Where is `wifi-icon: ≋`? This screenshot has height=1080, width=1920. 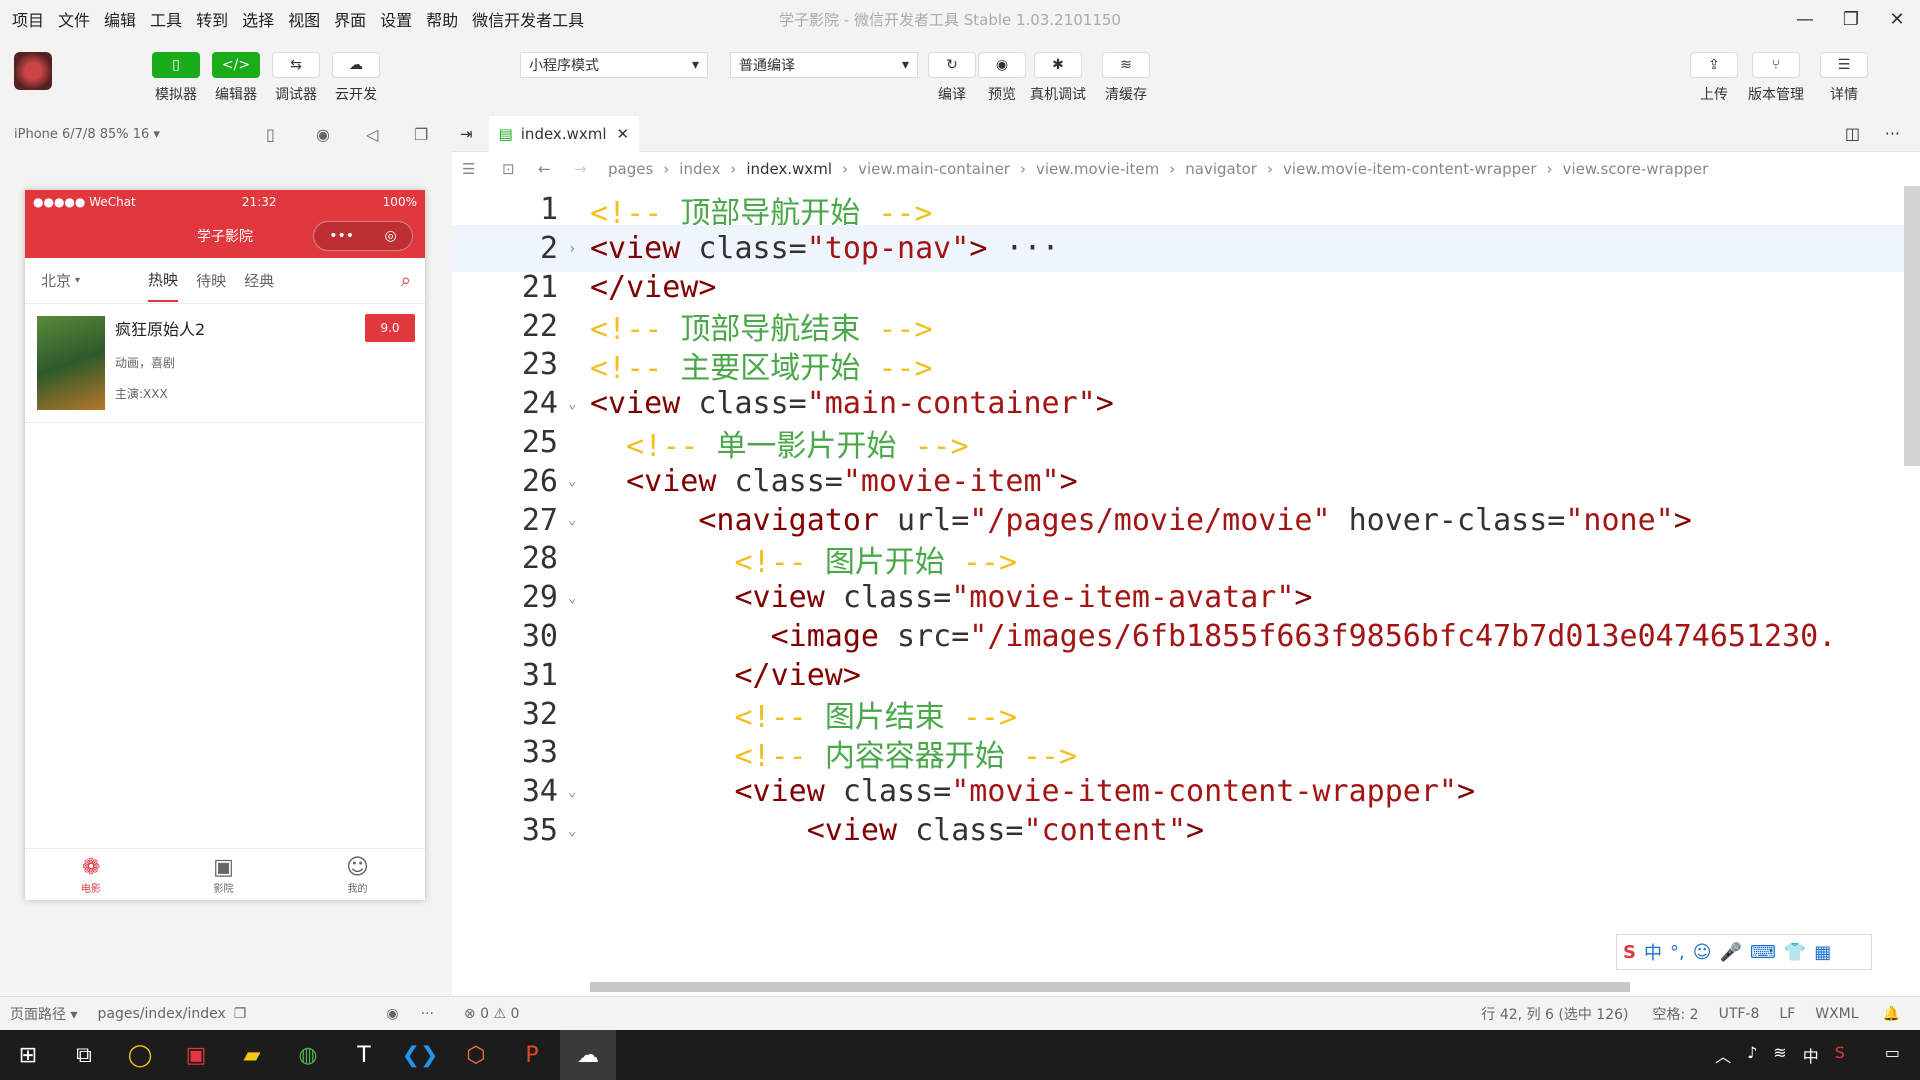 wifi-icon: ≋ is located at coordinates (1779, 1055).